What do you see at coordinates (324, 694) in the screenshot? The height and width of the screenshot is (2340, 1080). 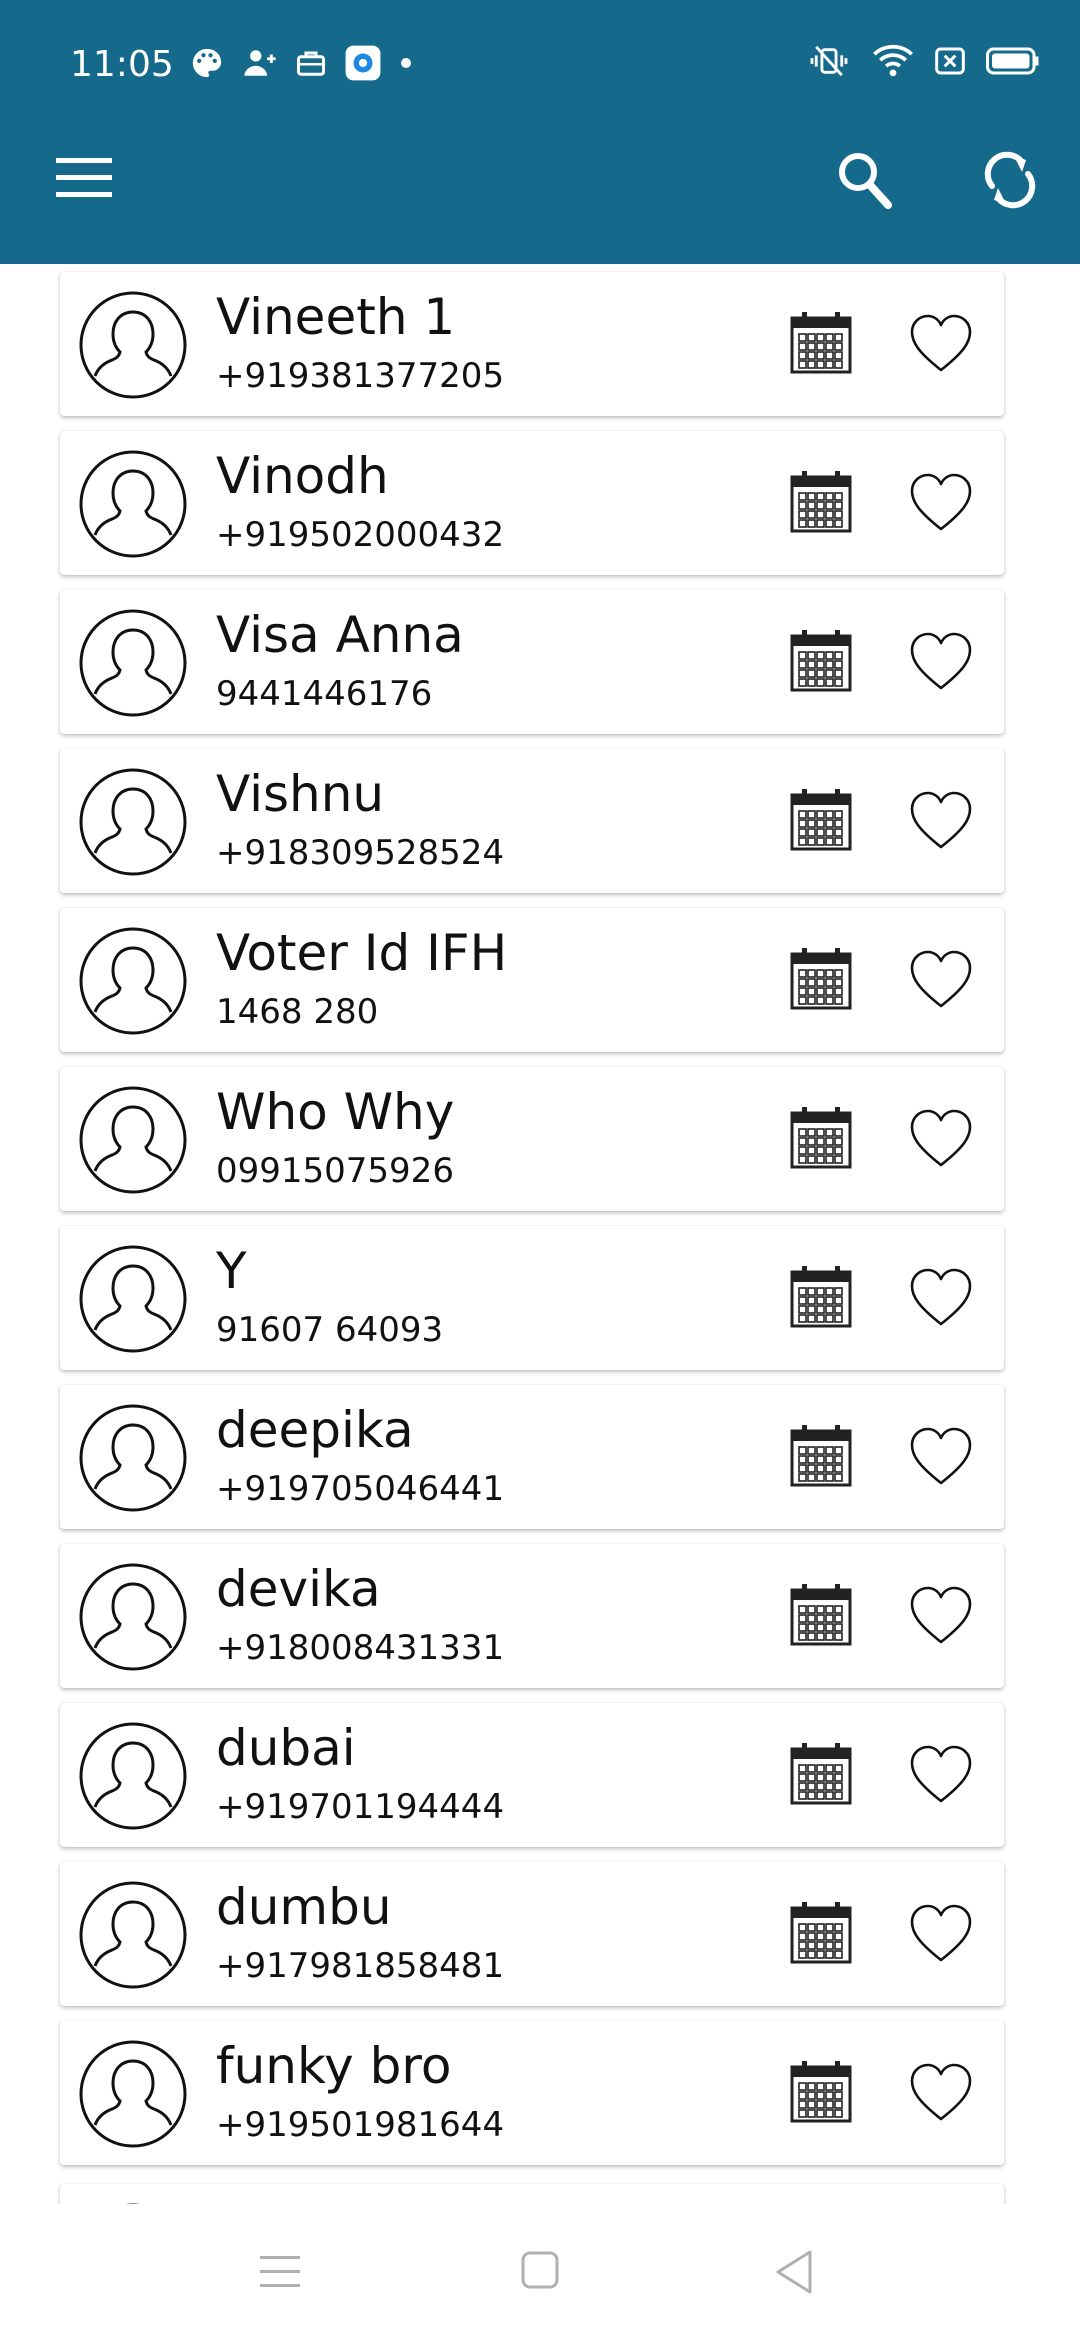 I see `contact-phone: 9441446176` at bounding box center [324, 694].